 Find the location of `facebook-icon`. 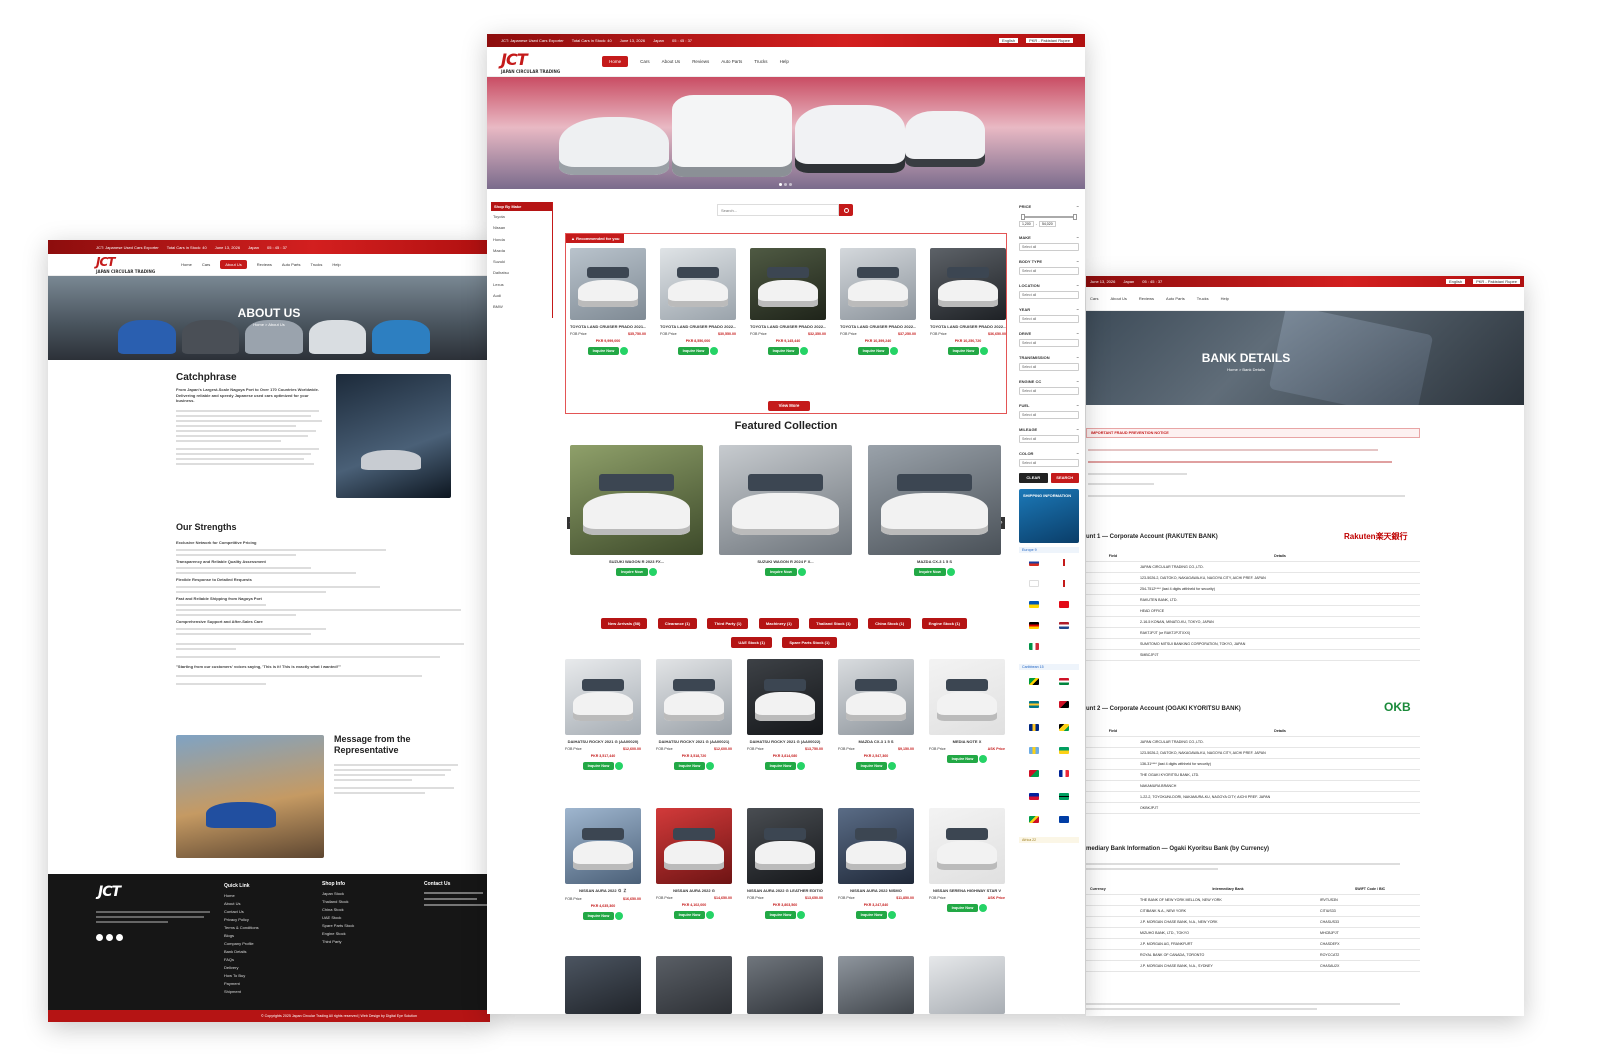

facebook-icon is located at coordinates (99, 937).